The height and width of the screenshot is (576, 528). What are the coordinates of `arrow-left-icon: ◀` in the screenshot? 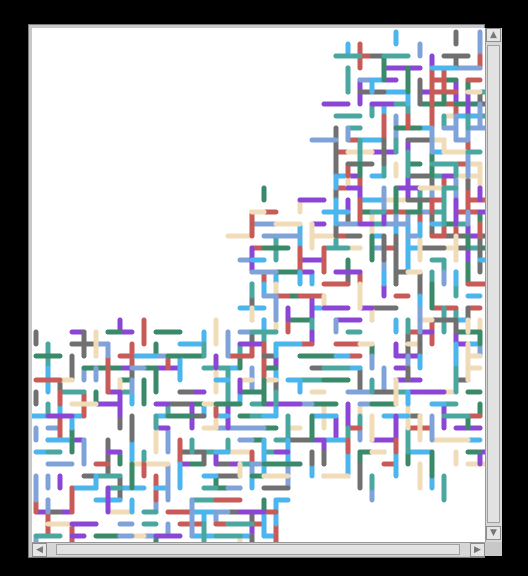 It's located at (39, 550).